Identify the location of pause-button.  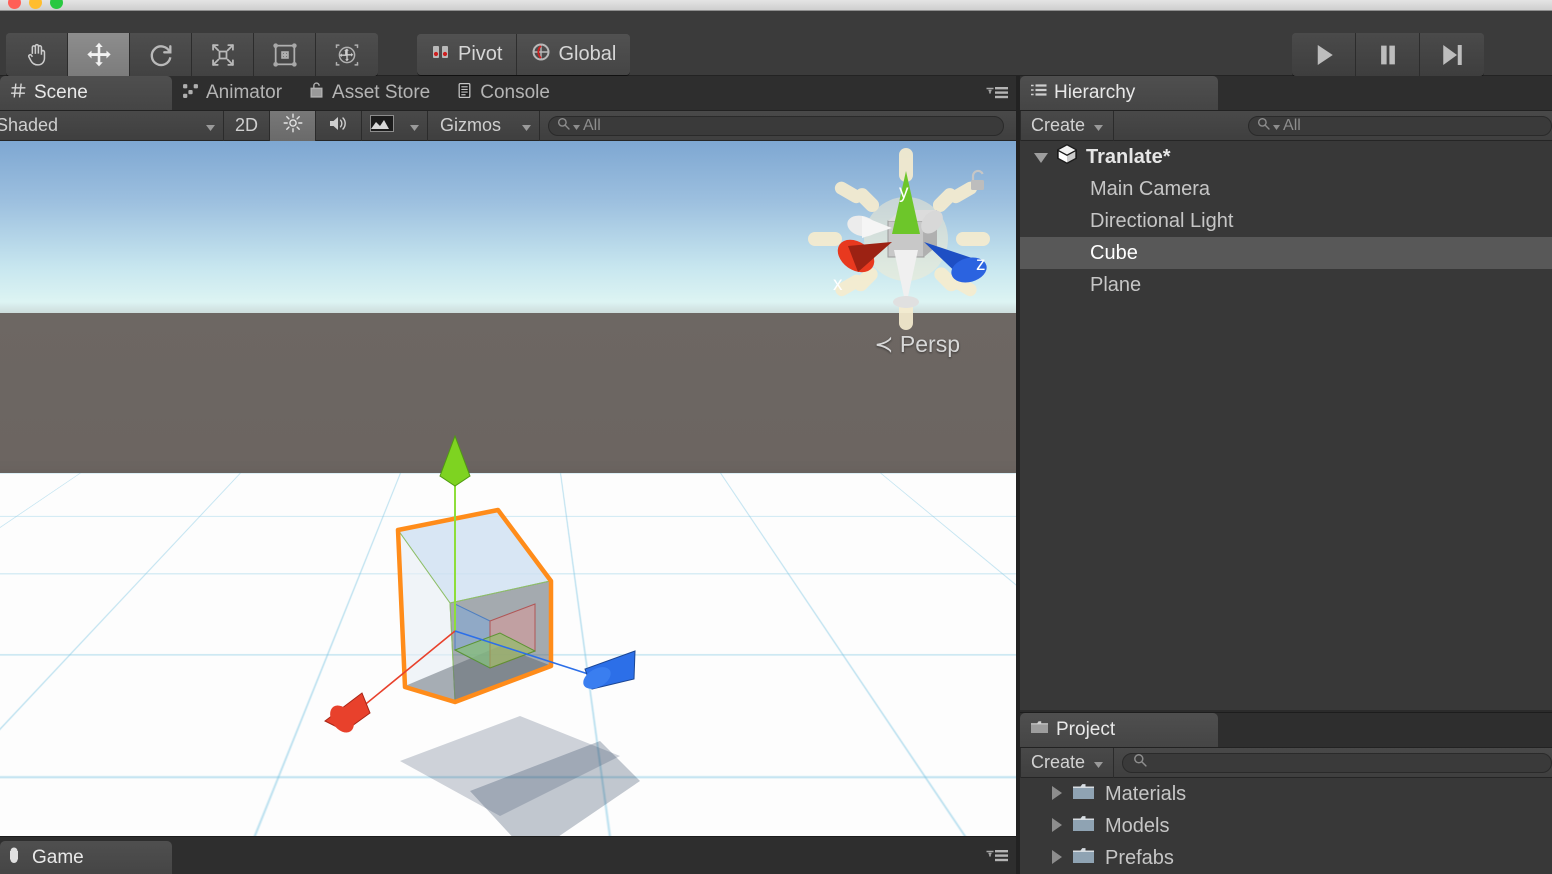
(1388, 54).